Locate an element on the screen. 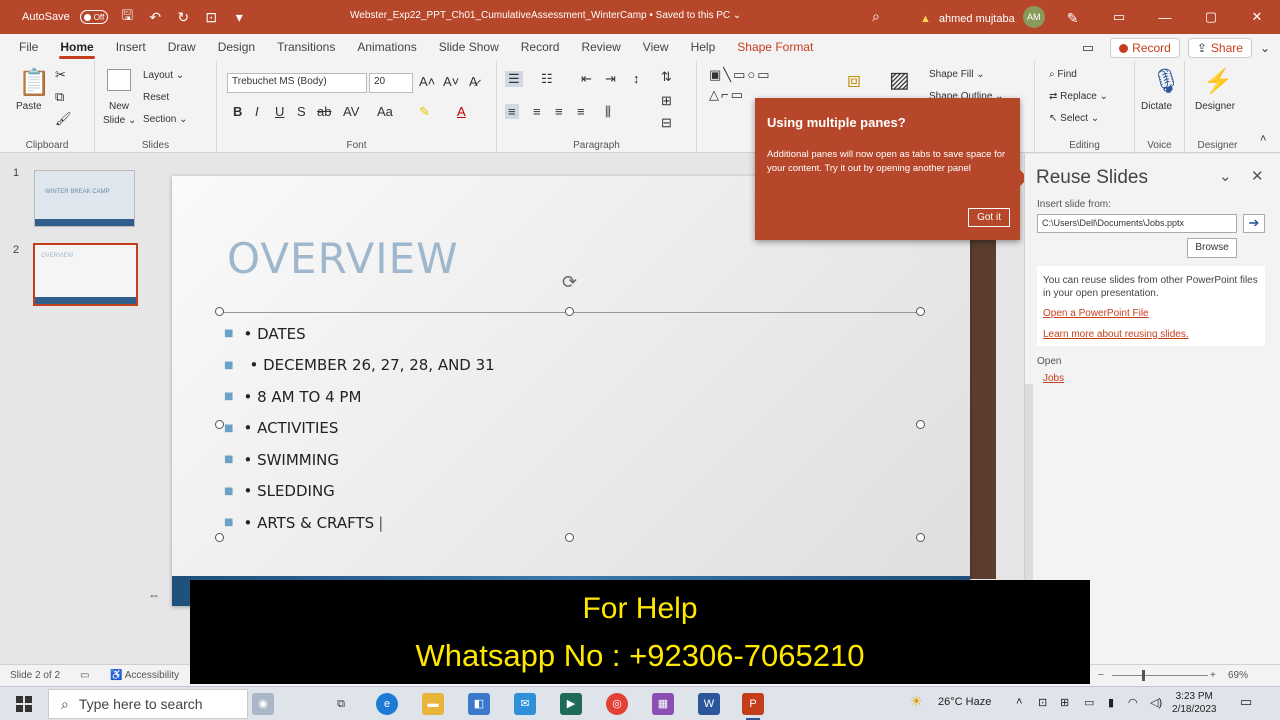 Image resolution: width=1280 pixels, height=720 pixels. word-icon: W is located at coordinates (709, 704).